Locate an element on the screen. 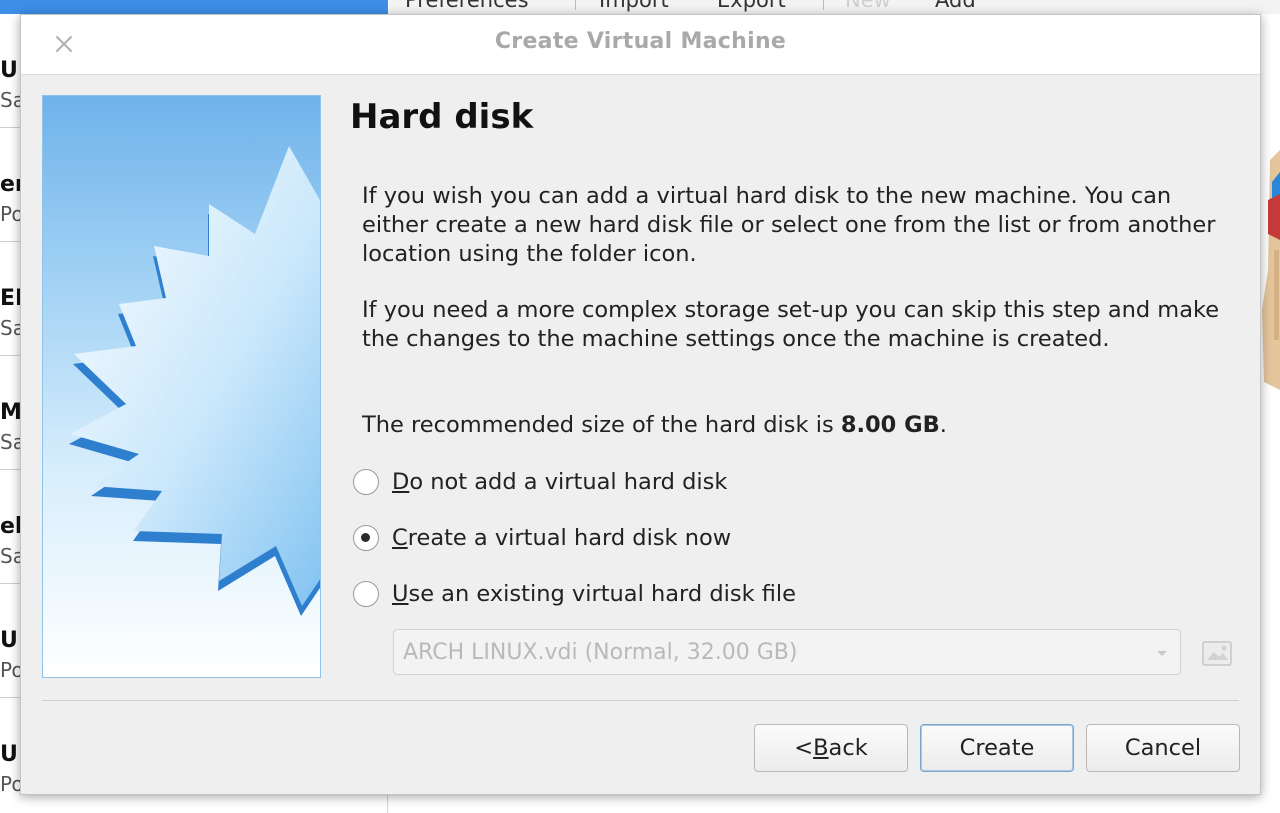 This screenshot has width=1280, height=813. option-label: Create a virtual hard disk now is located at coordinates (561, 538).